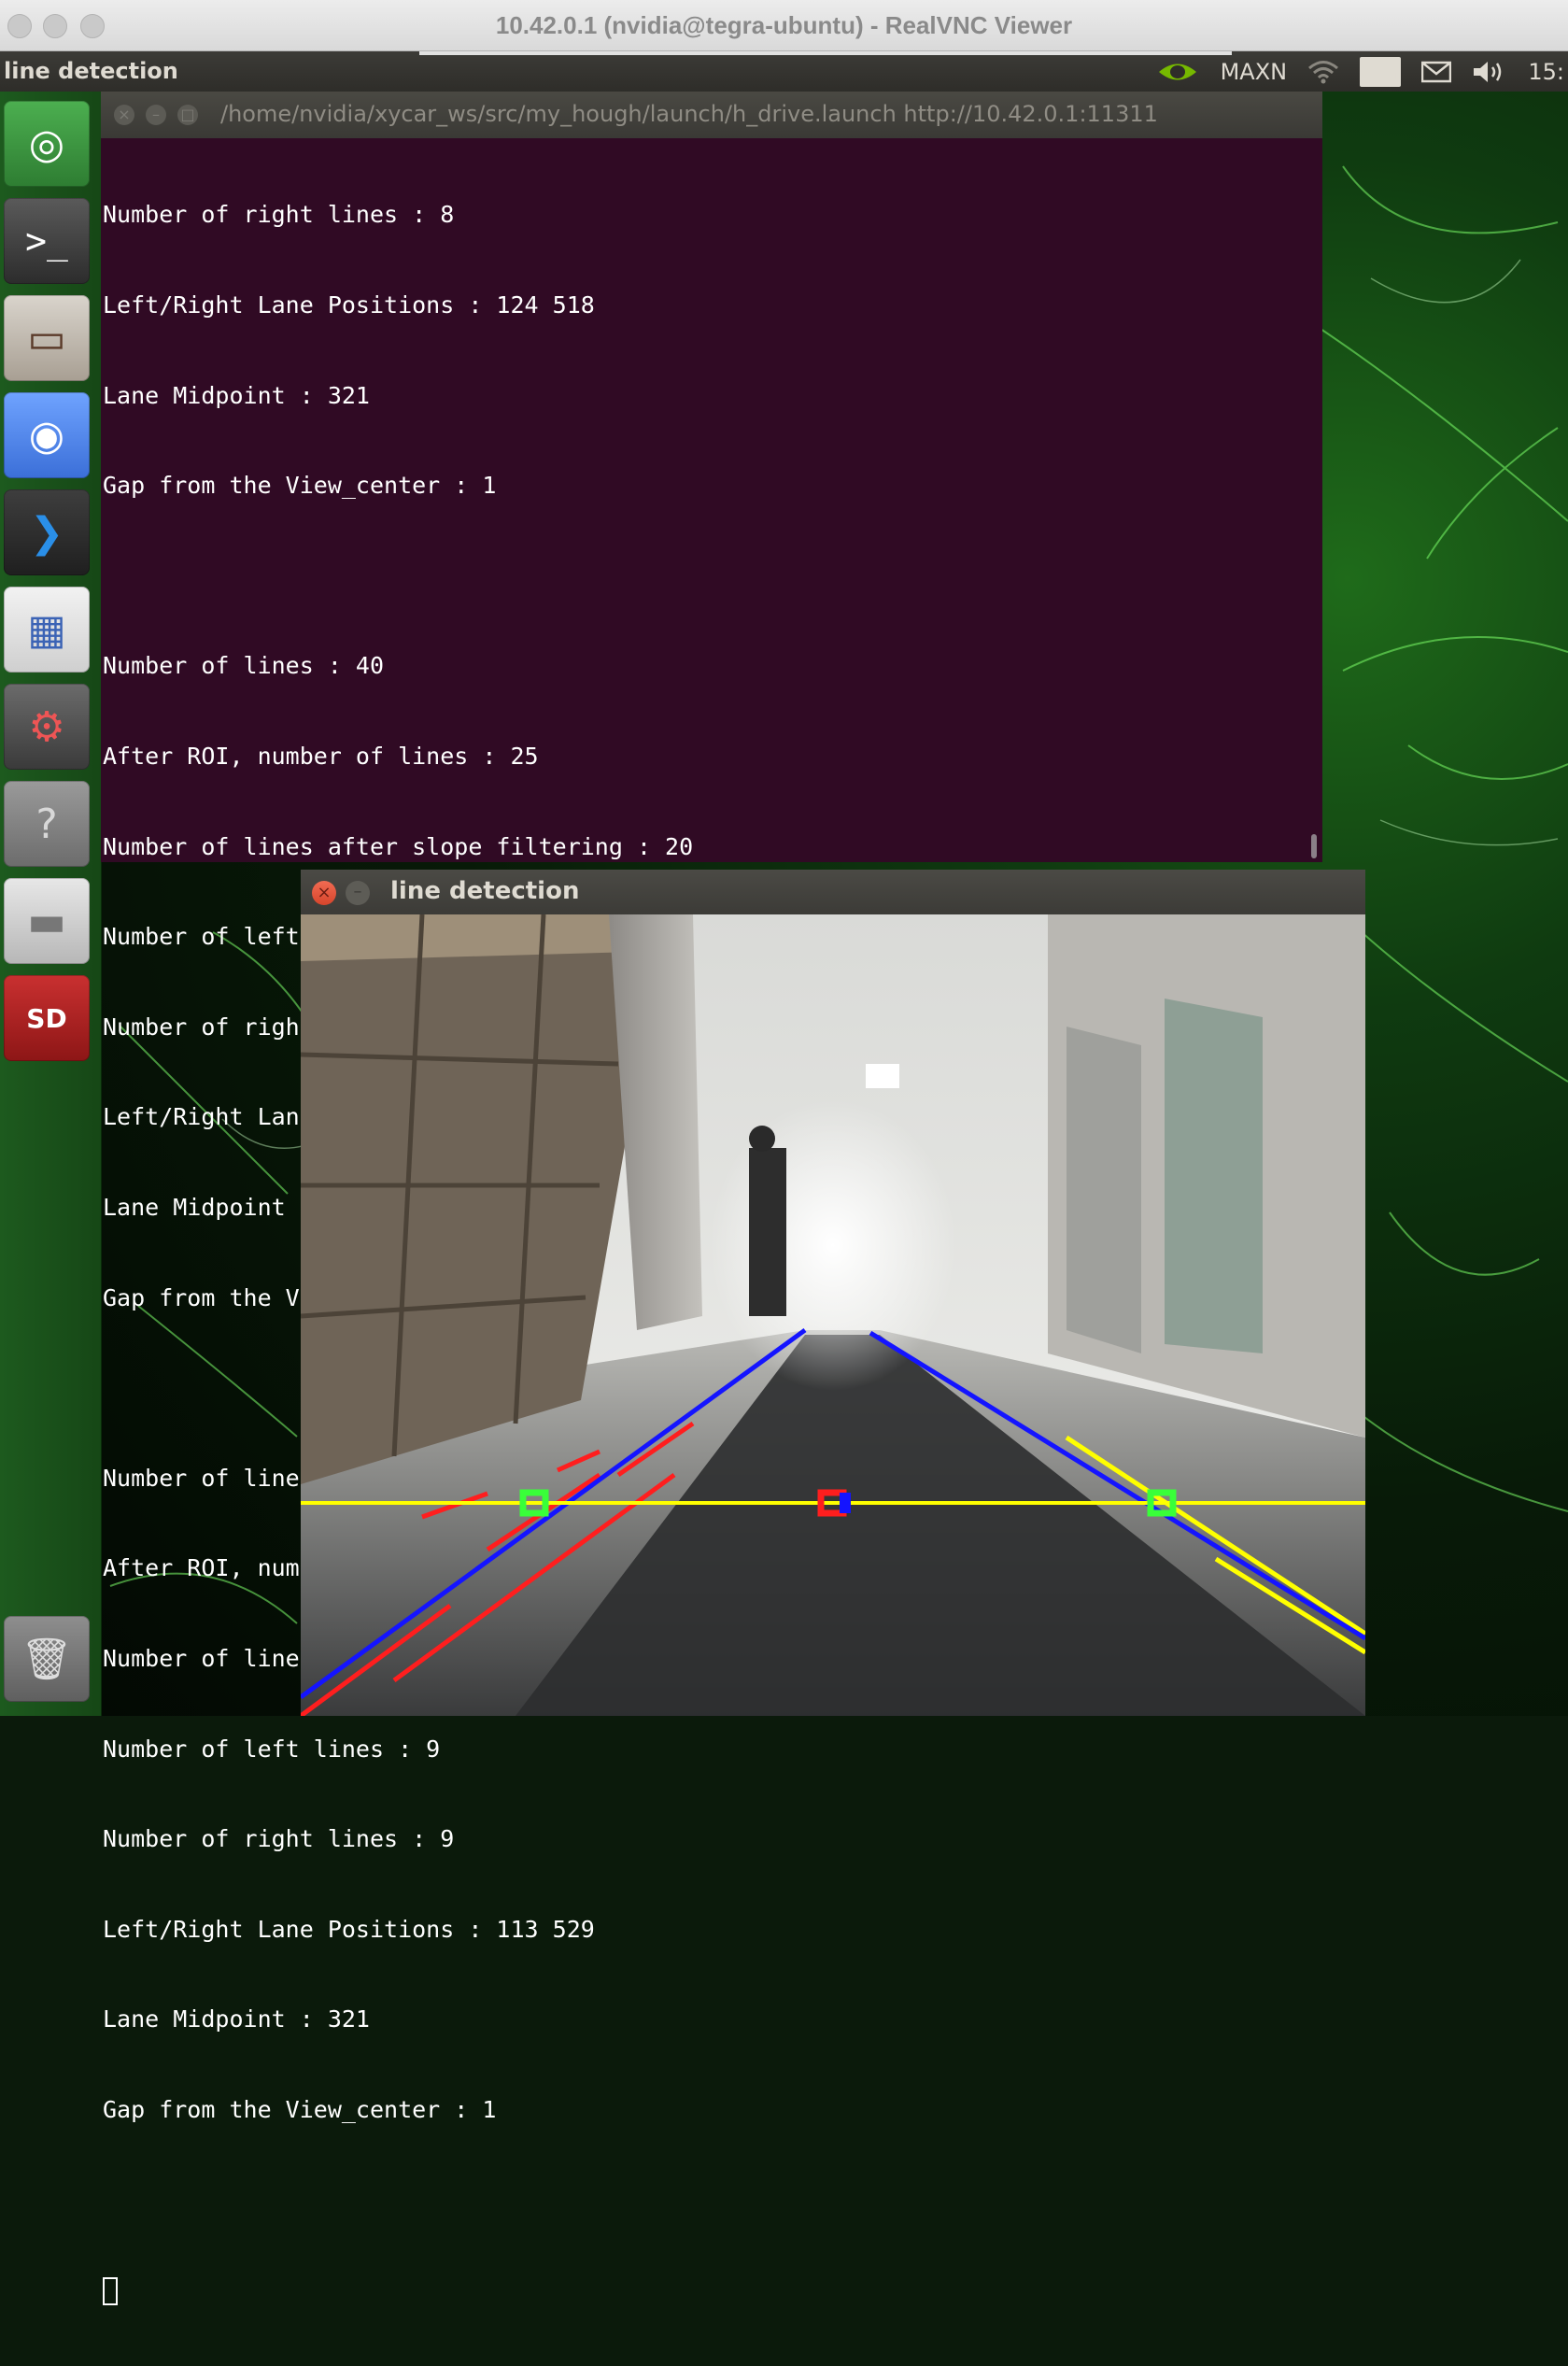 The height and width of the screenshot is (2366, 1568). I want to click on chromium-icon: ◉, so click(47, 435).